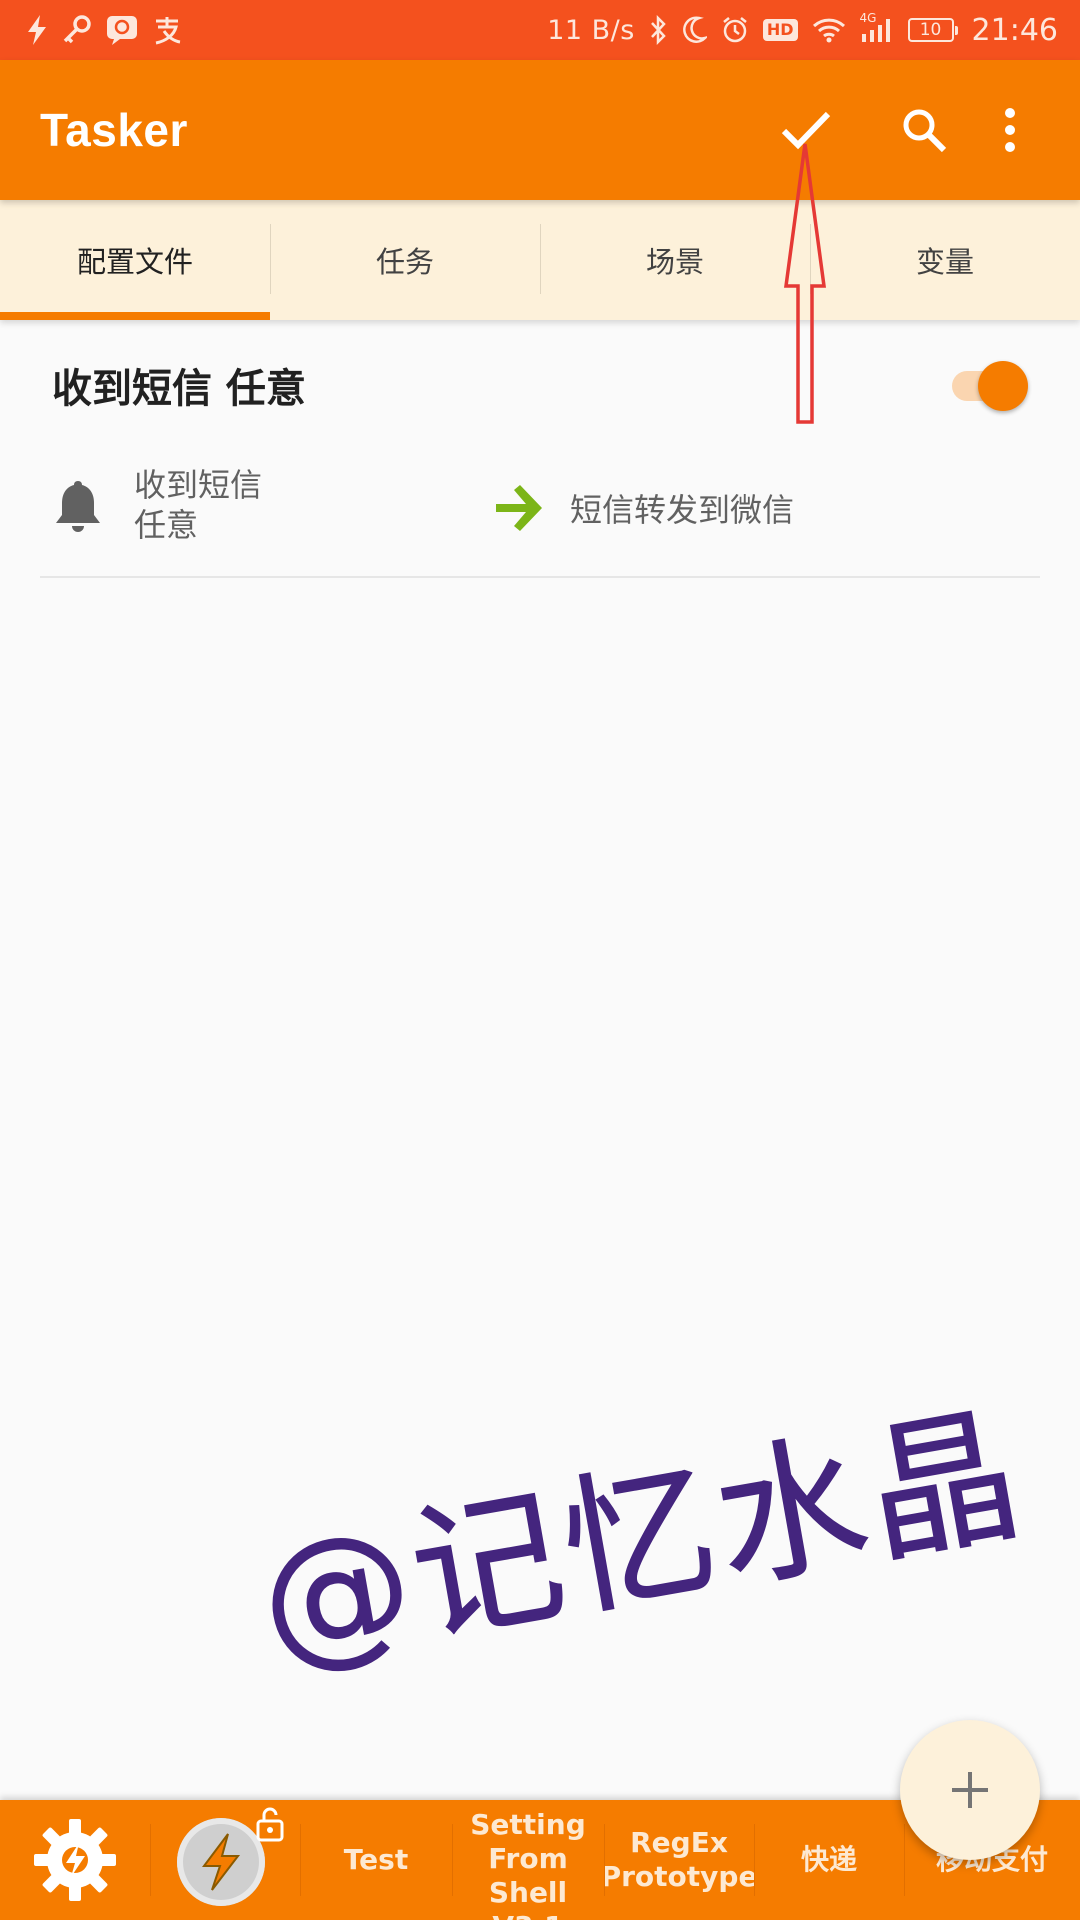 This screenshot has width=1080, height=1920. What do you see at coordinates (642, 1540) in the screenshot?
I see `watermark: @记忆水晶` at bounding box center [642, 1540].